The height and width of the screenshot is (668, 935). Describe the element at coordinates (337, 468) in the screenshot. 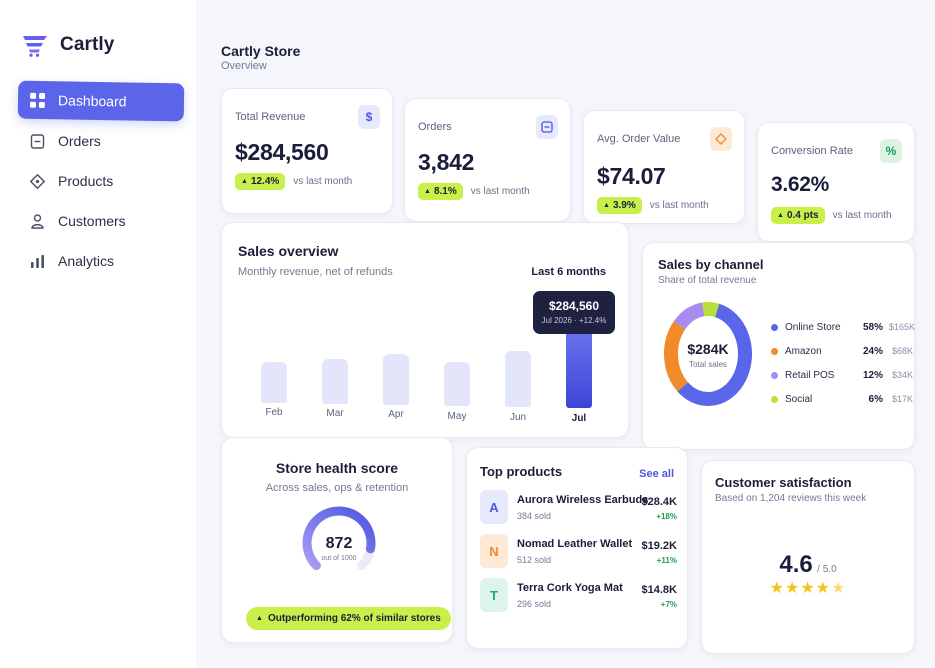

I see `card-title: Store health score` at that location.